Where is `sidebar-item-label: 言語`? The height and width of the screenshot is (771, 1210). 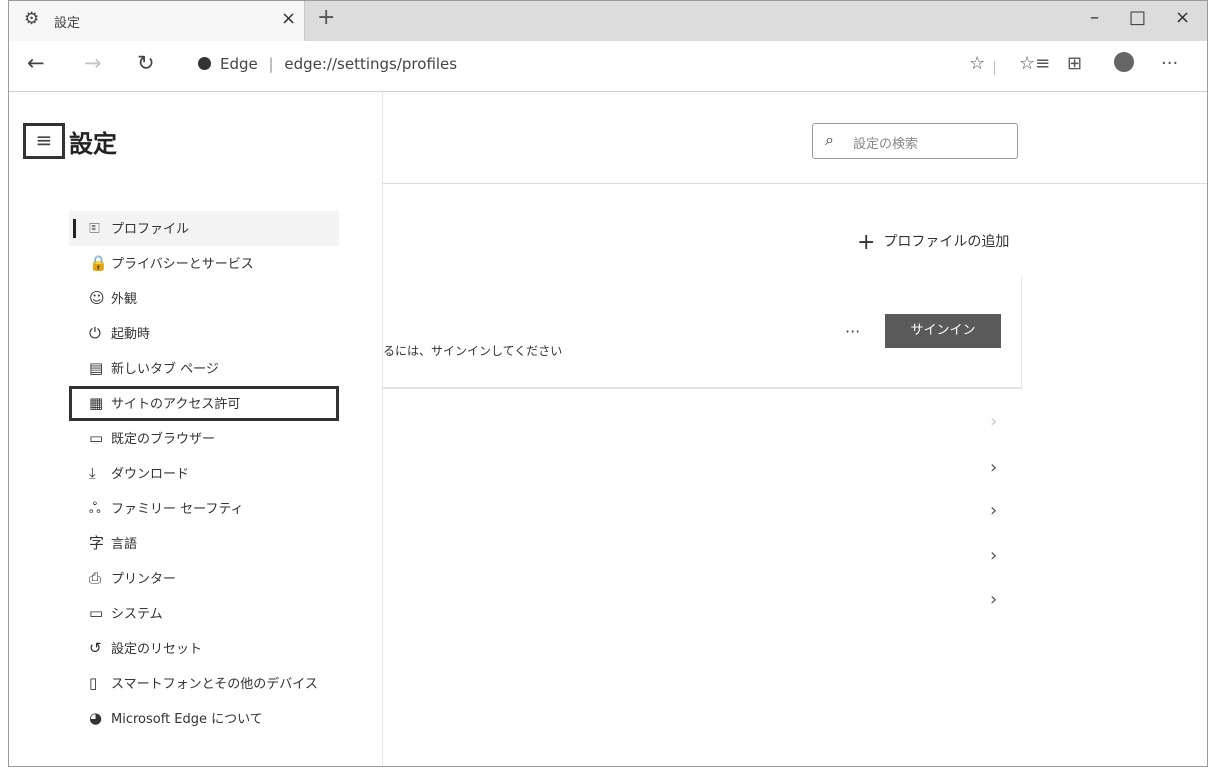 sidebar-item-label: 言語 is located at coordinates (124, 544).